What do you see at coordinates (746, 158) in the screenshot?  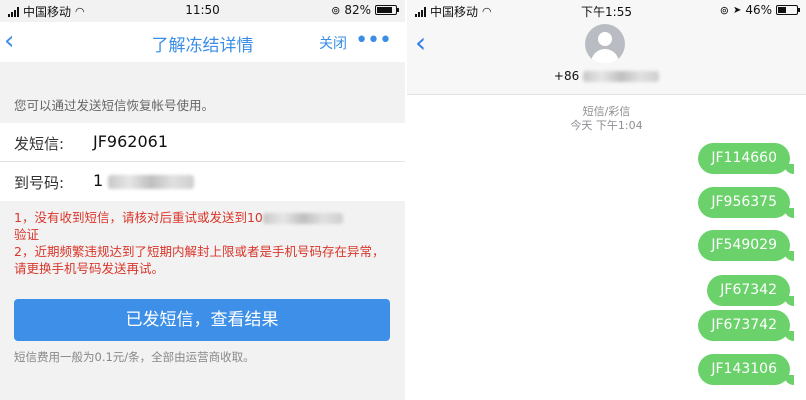 I see `sent-message-bubble: JF114660` at bounding box center [746, 158].